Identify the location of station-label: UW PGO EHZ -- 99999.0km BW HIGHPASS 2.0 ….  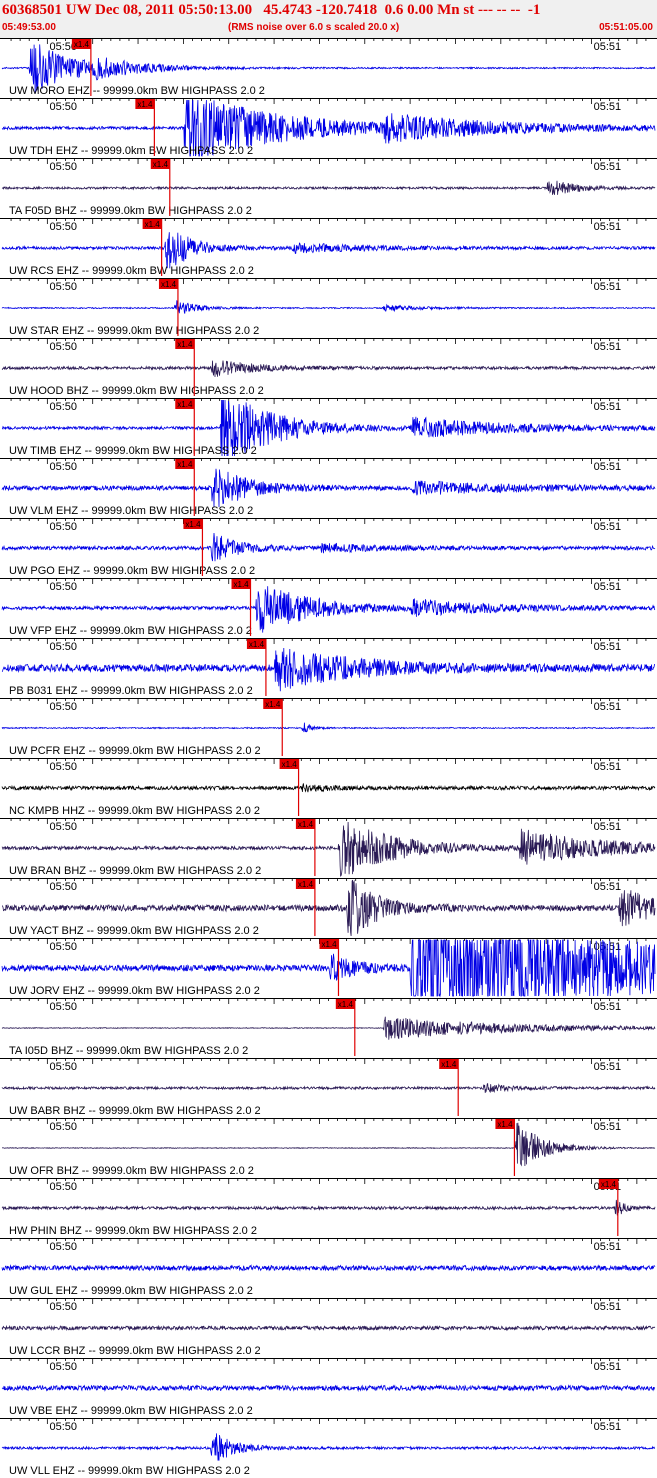
(132, 571).